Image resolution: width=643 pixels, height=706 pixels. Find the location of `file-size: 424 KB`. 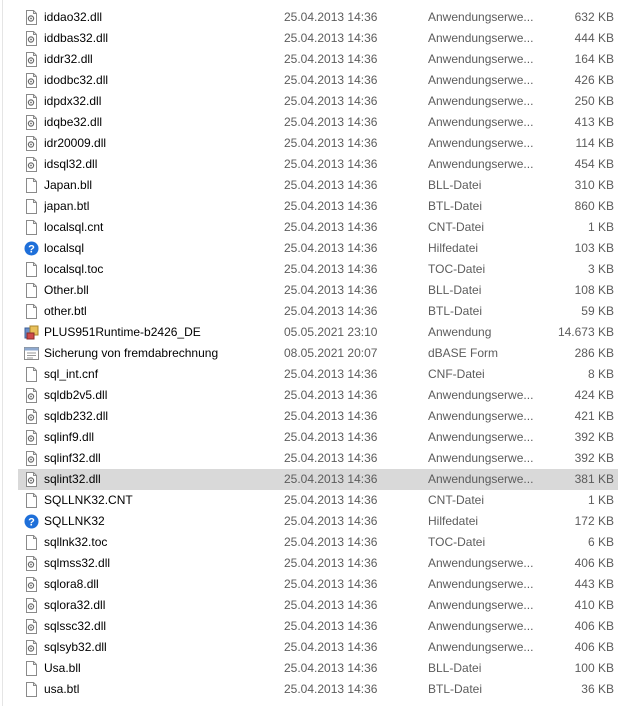

file-size: 424 KB is located at coordinates (594, 395).